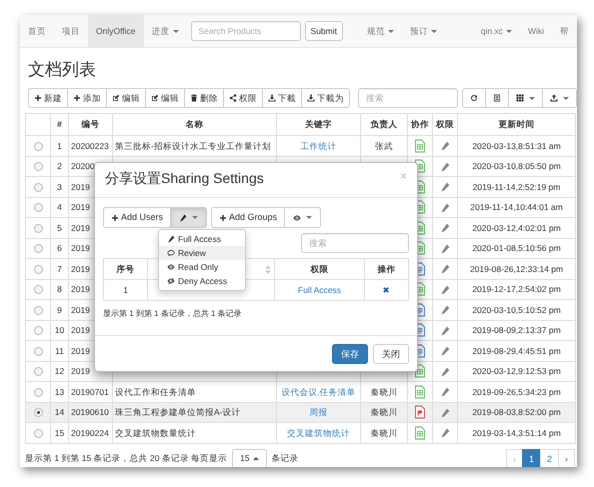  Describe the element at coordinates (391, 354) in the screenshot. I see `dialog-button: 关闭` at that location.